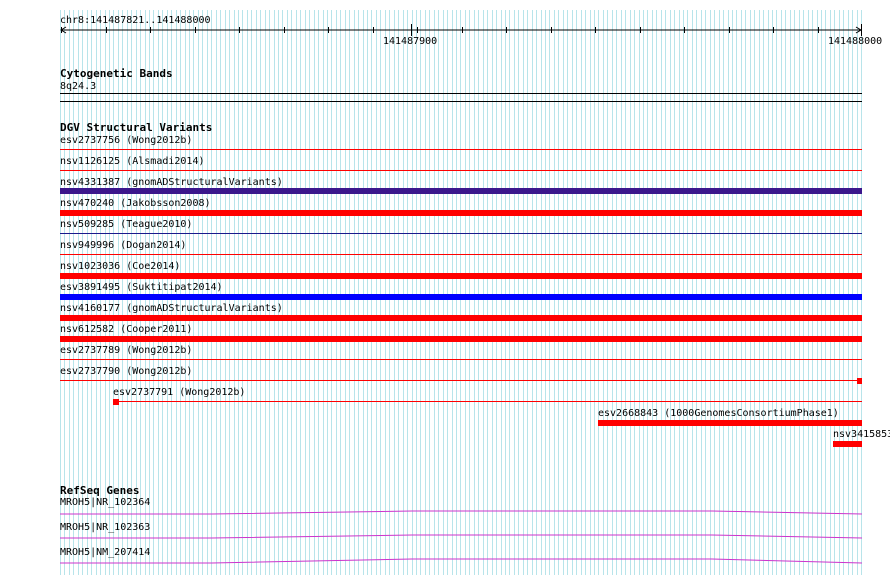  Describe the element at coordinates (123, 245) in the screenshot. I see `dgv-variant-label: nsv949996 (Dogan2014)` at that location.